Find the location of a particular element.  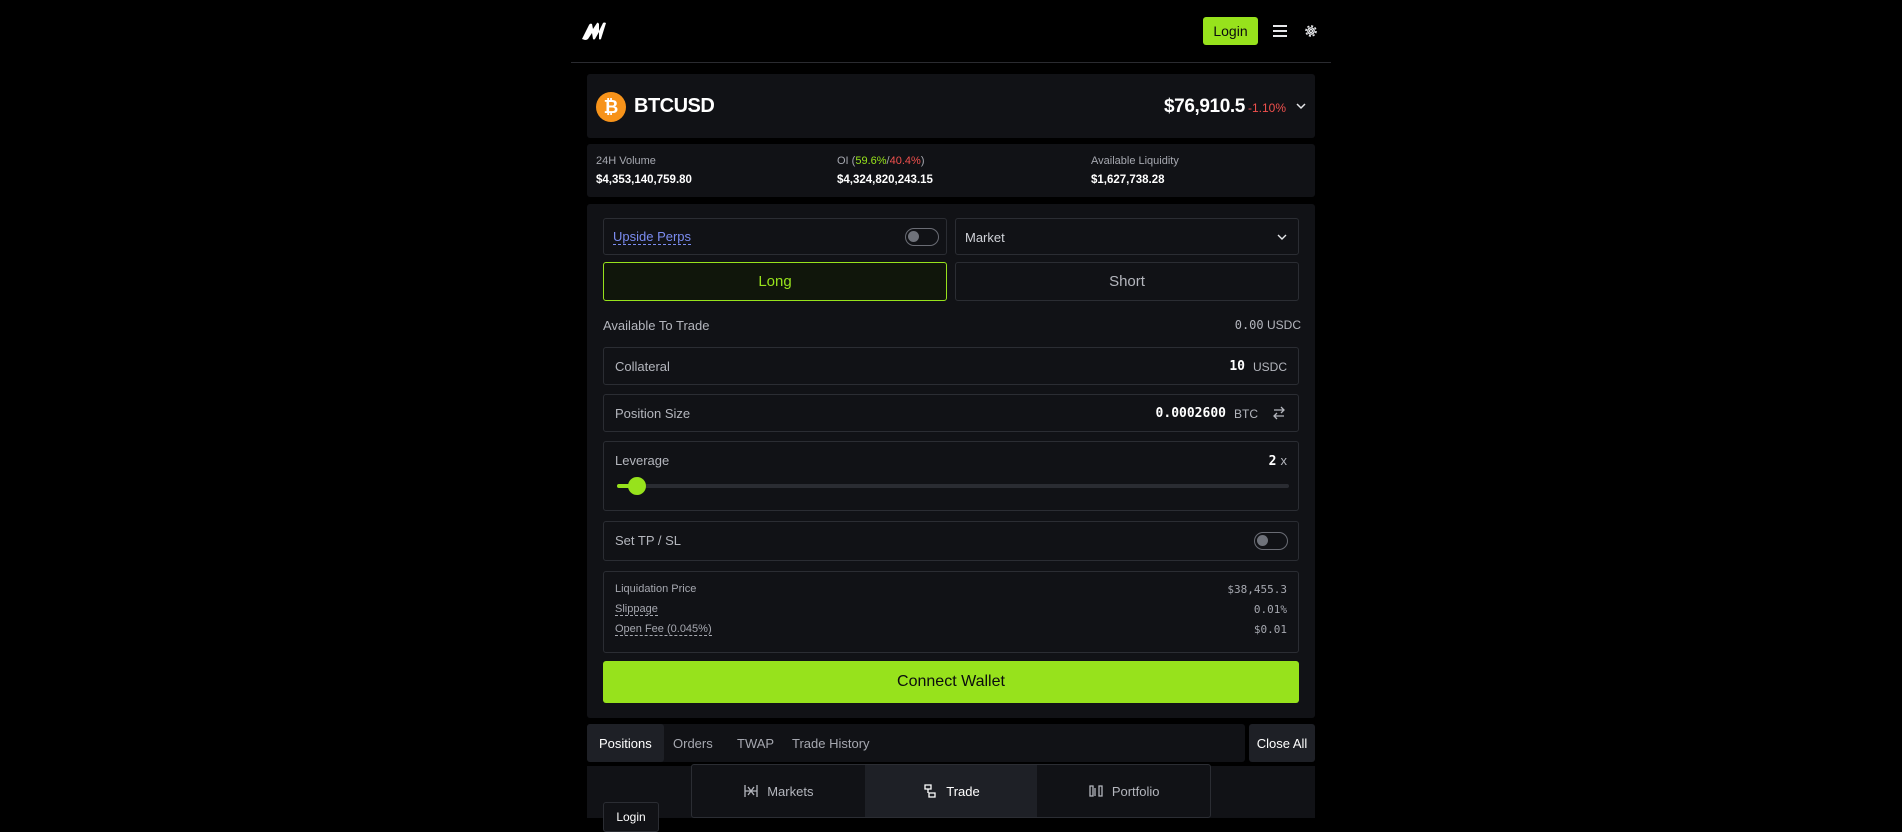

long-button: Long is located at coordinates (775, 281).